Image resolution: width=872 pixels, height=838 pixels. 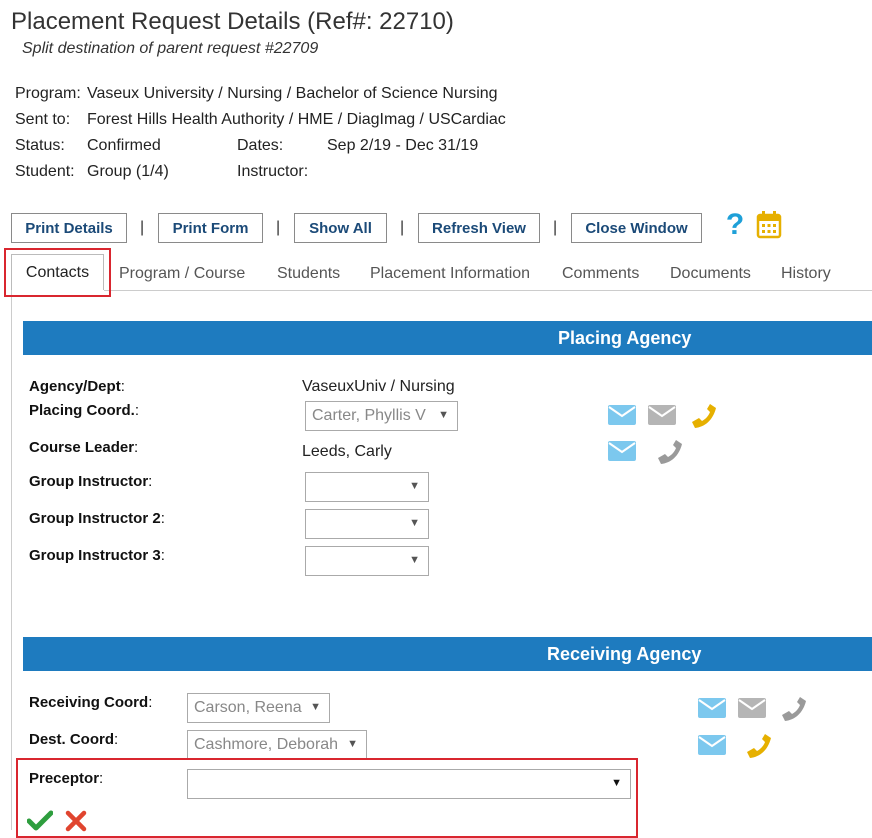 I want to click on dates-value: Sep 2/19 - Dec 31/19, so click(x=403, y=145).